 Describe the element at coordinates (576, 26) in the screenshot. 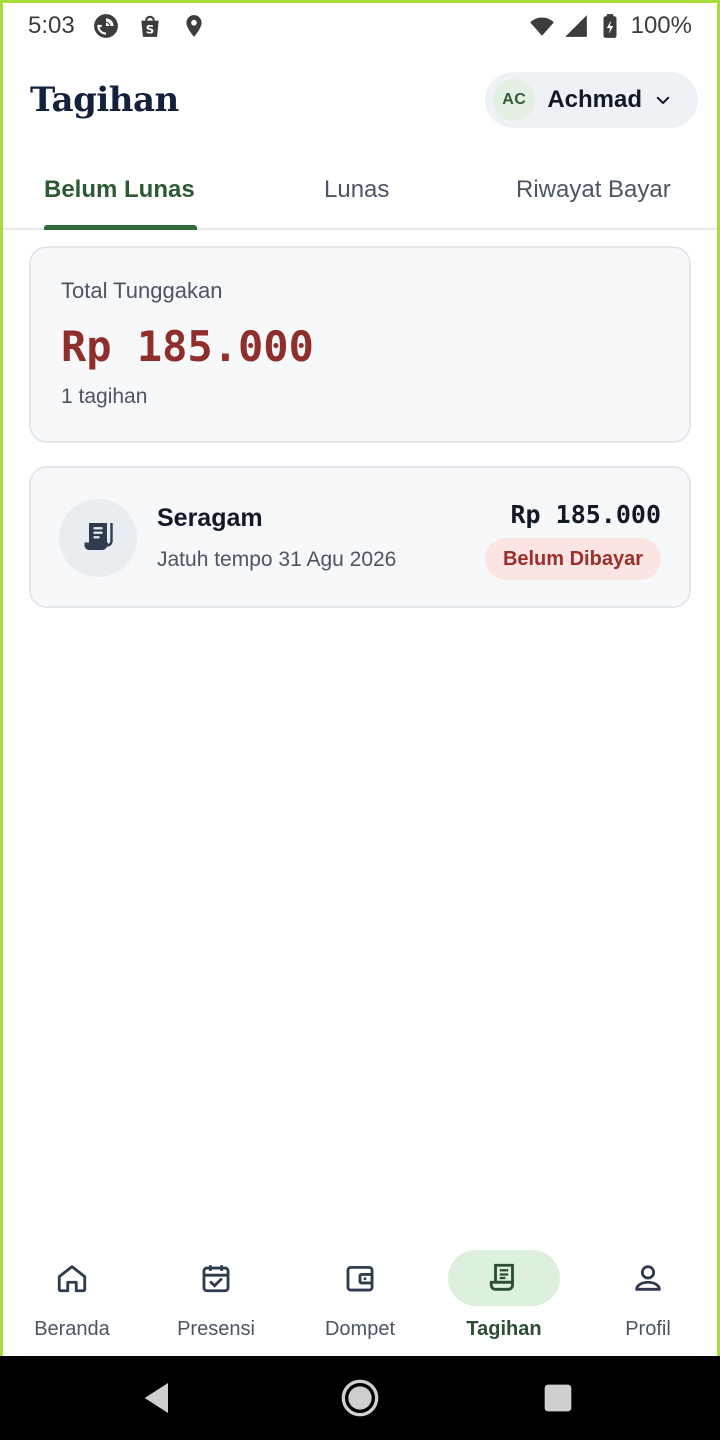

I see `signal-icon` at that location.